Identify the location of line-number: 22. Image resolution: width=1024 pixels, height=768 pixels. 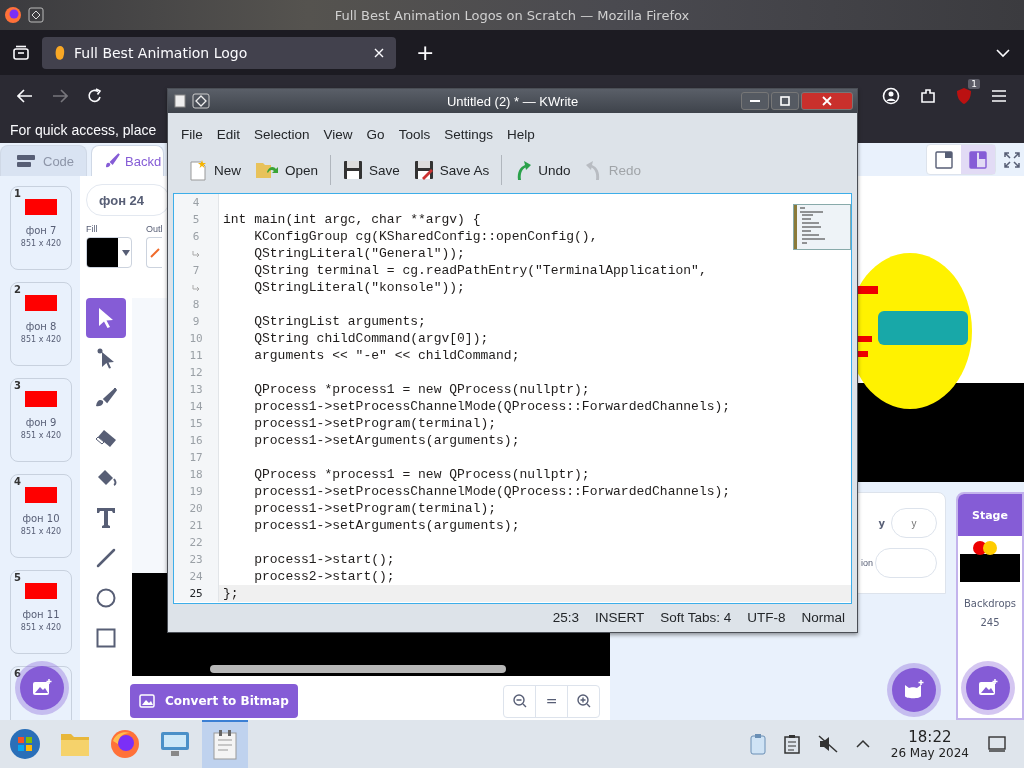
(196, 542).